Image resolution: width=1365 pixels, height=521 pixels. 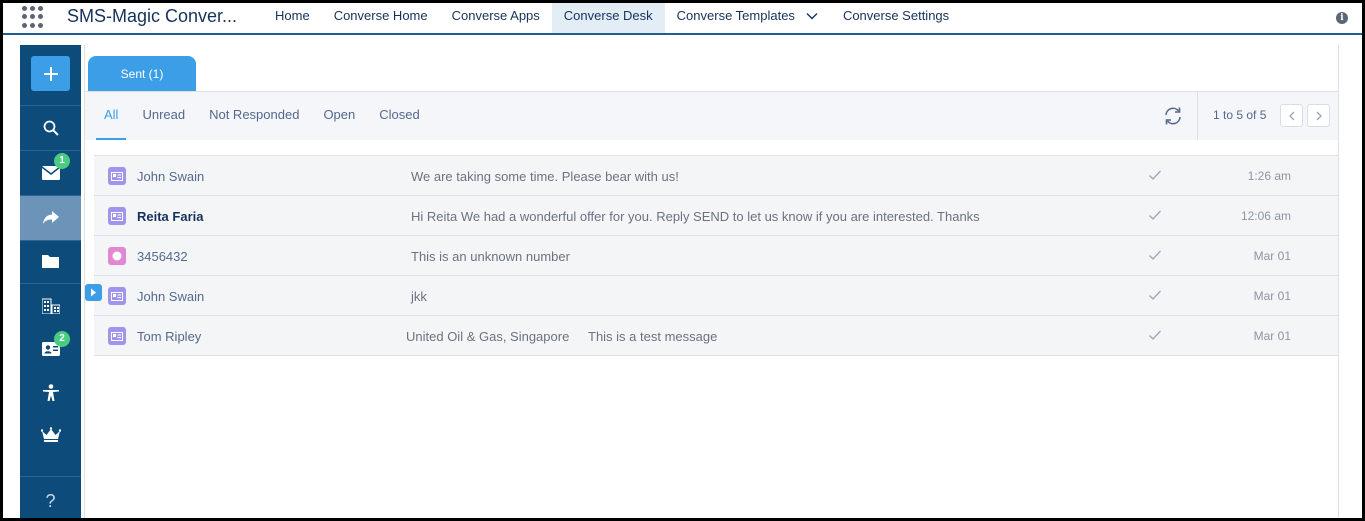 I want to click on nav-item-converse-templates: Converse Templates, so click(x=748, y=18).